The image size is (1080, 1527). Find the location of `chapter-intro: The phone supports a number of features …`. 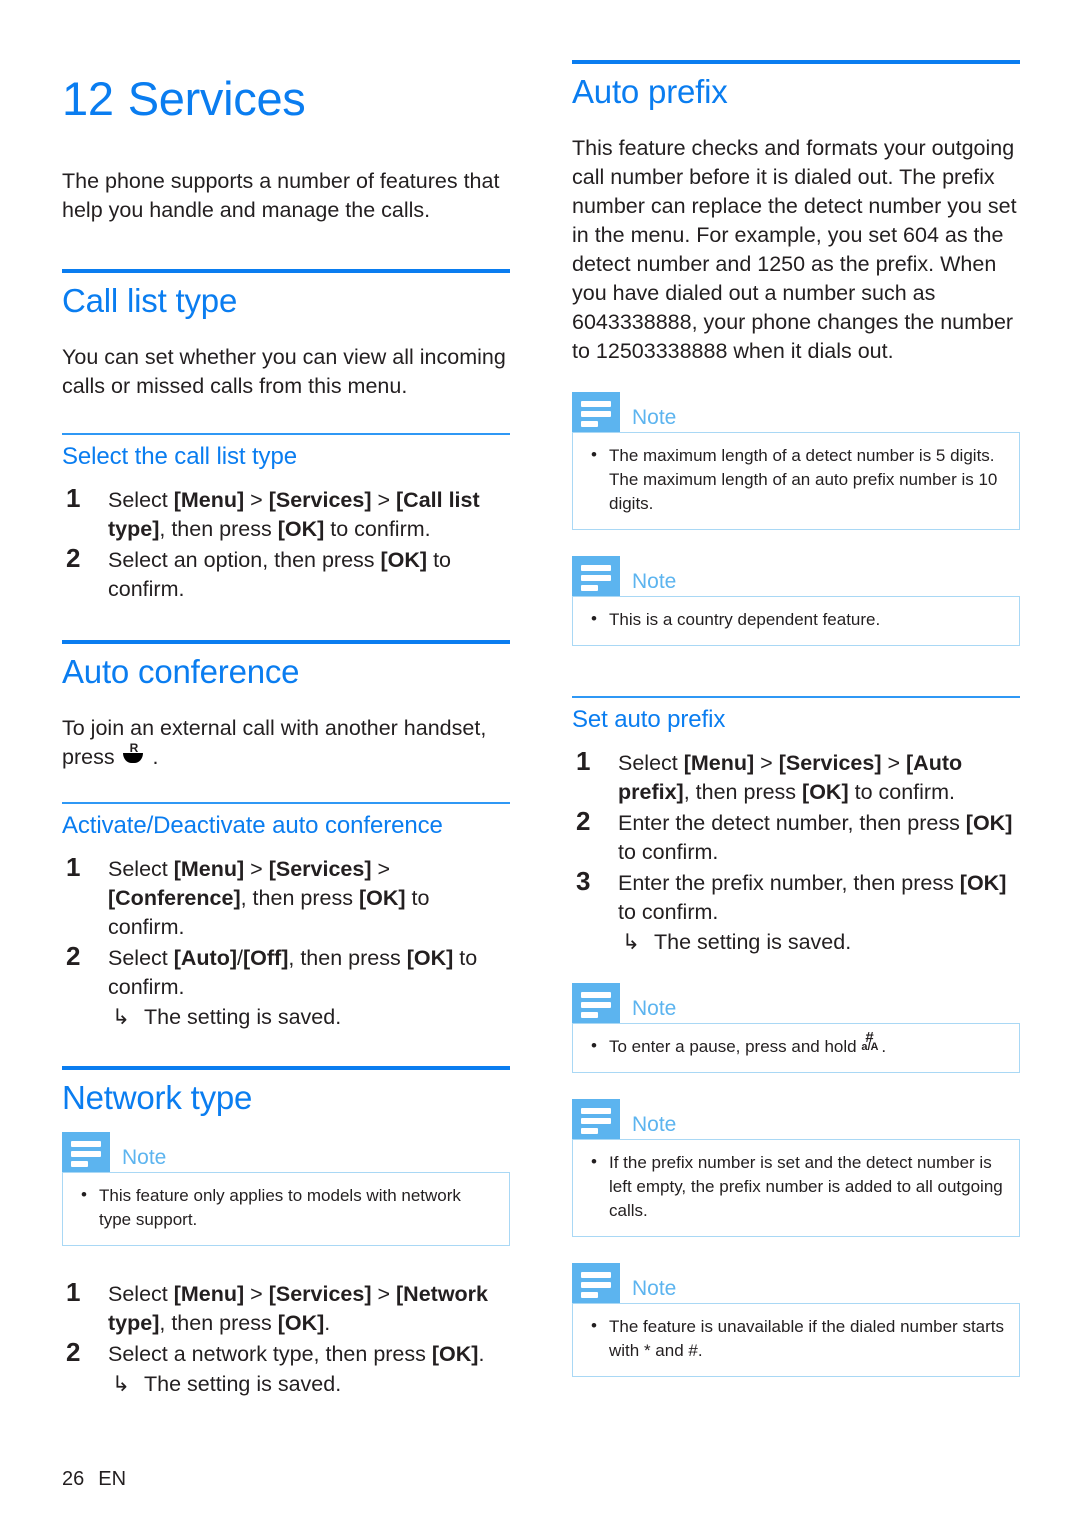

chapter-intro: The phone supports a number of features … is located at coordinates (281, 196).